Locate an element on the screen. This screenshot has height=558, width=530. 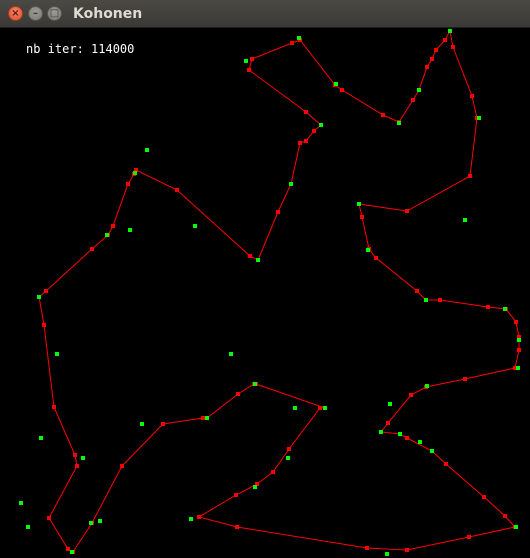
close-icon: × is located at coordinates (15, 13).